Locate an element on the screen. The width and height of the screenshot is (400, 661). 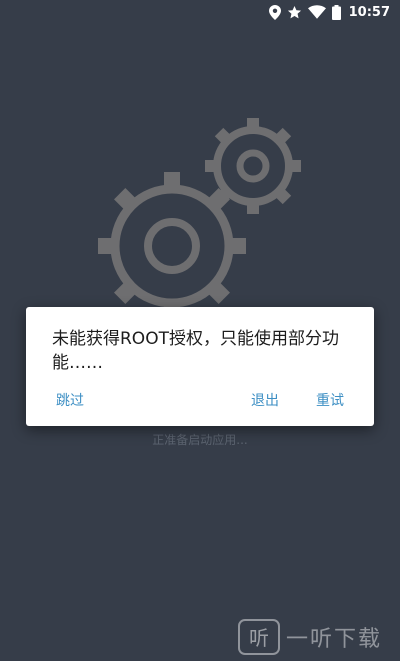
wifi-icon is located at coordinates (316, 12).